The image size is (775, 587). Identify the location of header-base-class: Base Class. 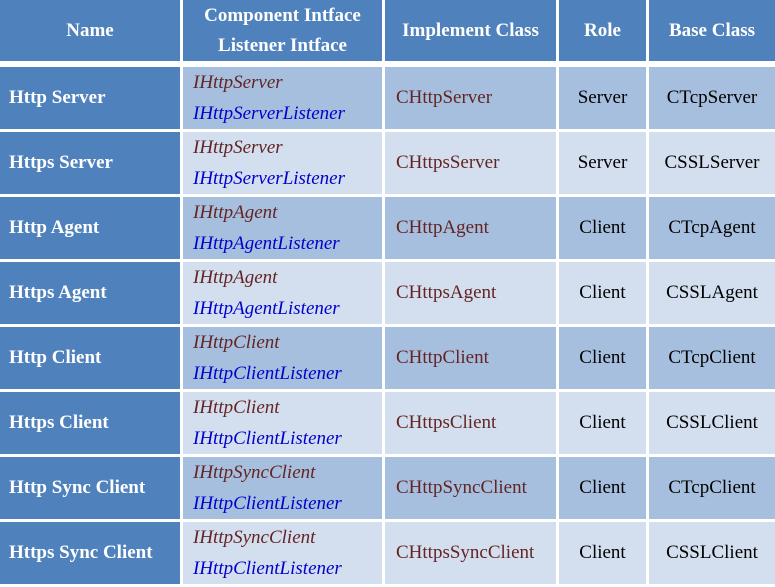
(712, 33).